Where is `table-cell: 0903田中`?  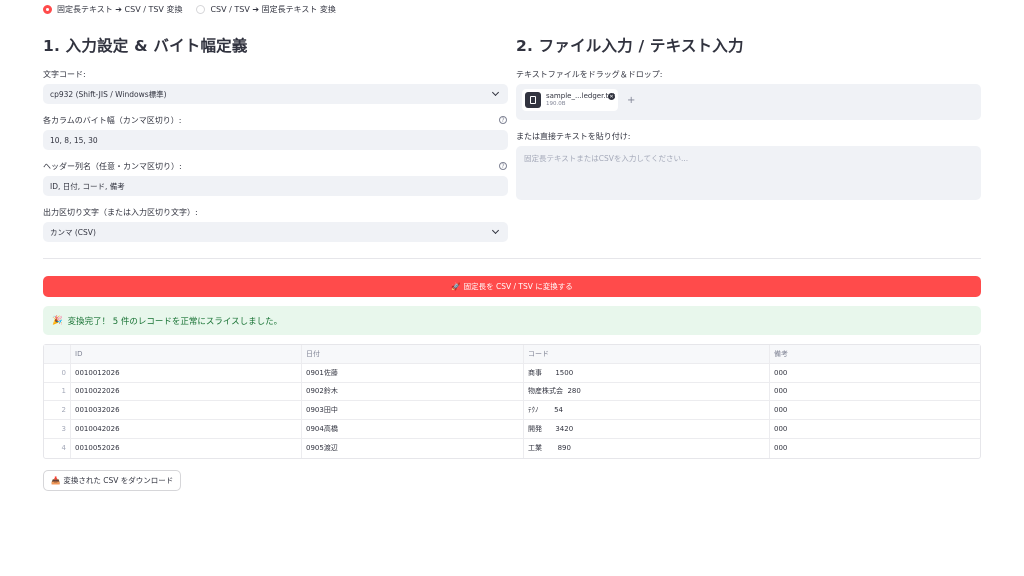
table-cell: 0903田中 is located at coordinates (413, 410).